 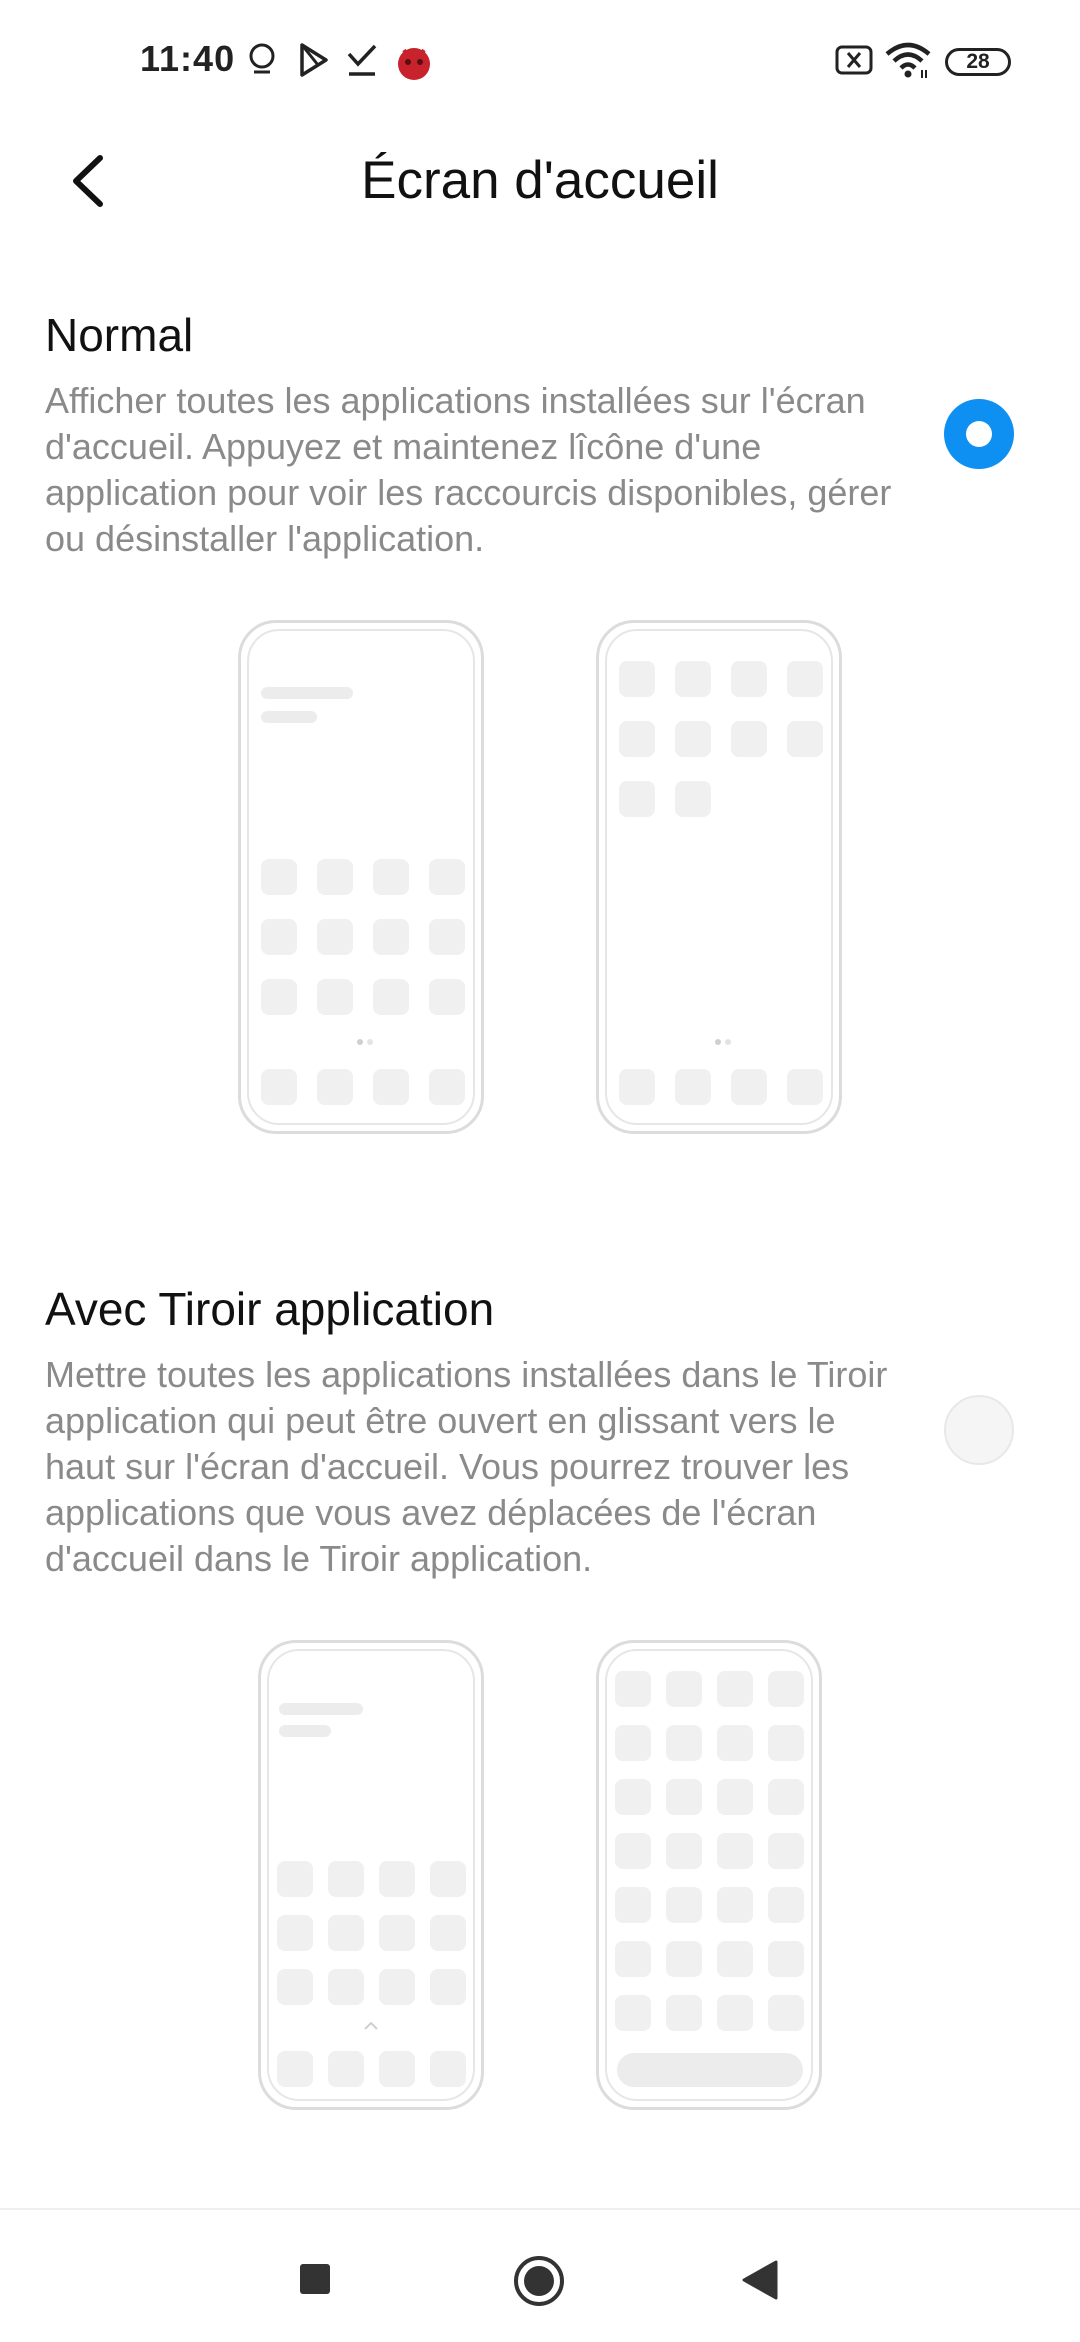 I want to click on drawer-preview-app-drawer, so click(x=709, y=1875).